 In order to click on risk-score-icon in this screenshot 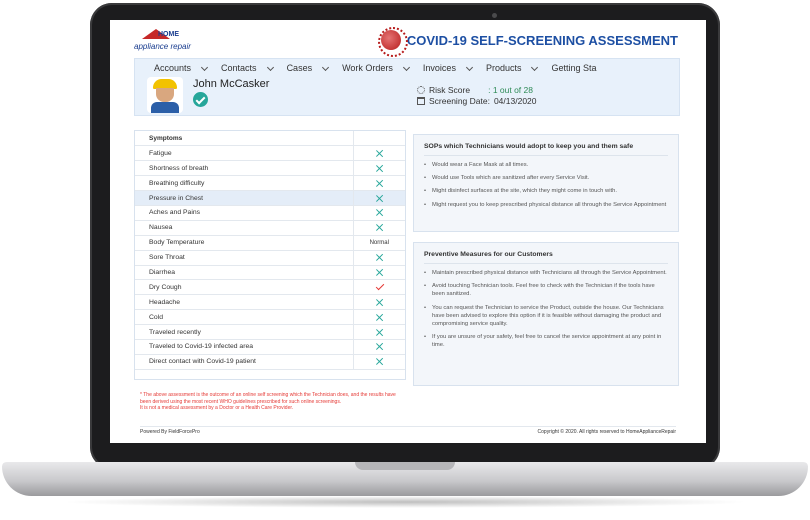, I will do `click(421, 89)`.